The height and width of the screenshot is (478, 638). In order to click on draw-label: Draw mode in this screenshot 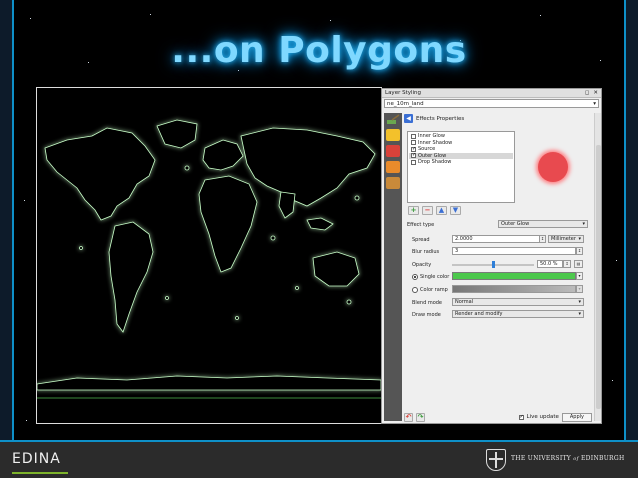, I will do `click(426, 314)`.